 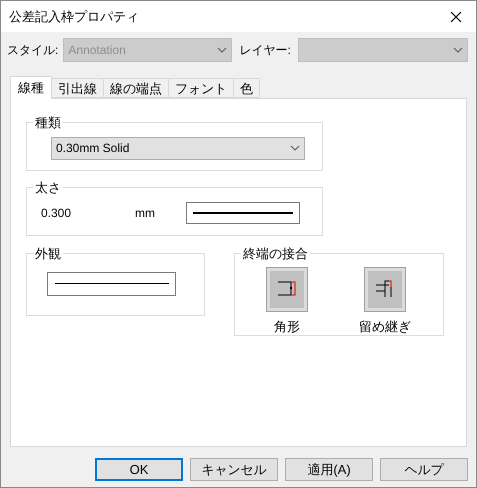 What do you see at coordinates (456, 16) in the screenshot?
I see `close-icon` at bounding box center [456, 16].